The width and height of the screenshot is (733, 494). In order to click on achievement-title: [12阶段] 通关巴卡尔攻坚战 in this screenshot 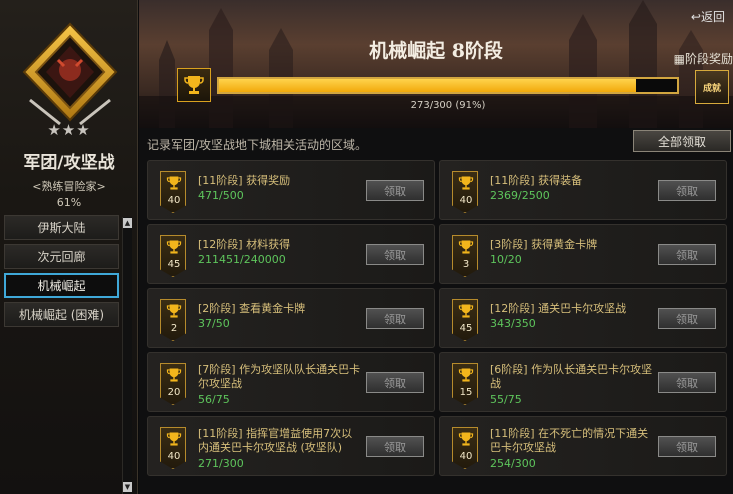, I will do `click(558, 308)`.